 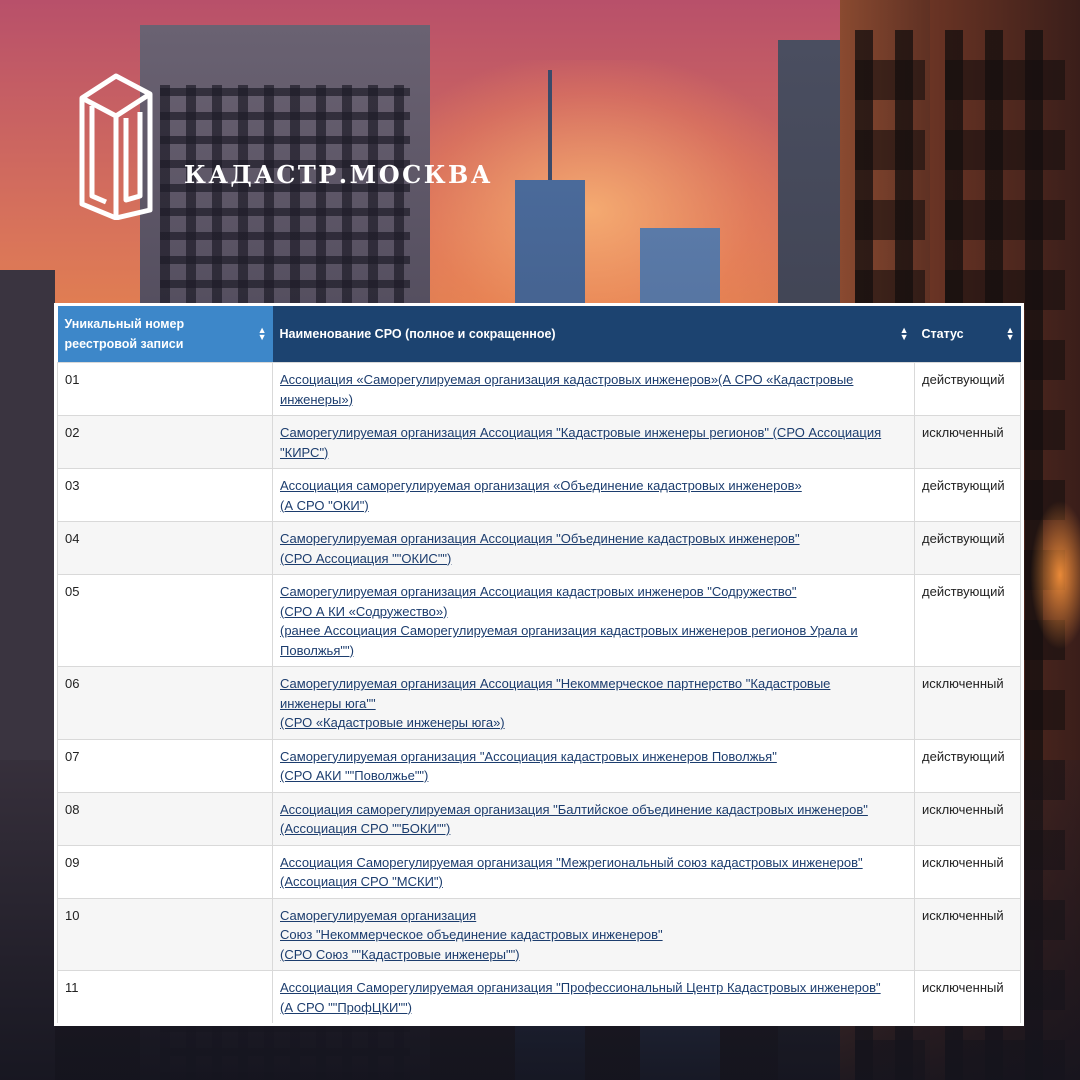 What do you see at coordinates (165, 871) in the screenshot?
I see `cell-registry-number: 09` at bounding box center [165, 871].